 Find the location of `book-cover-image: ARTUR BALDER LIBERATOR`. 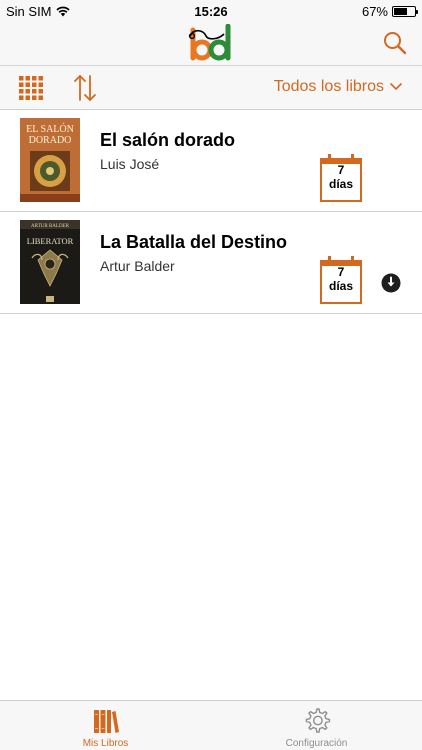

book-cover-image: ARTUR BALDER LIBERATOR is located at coordinates (50, 262).